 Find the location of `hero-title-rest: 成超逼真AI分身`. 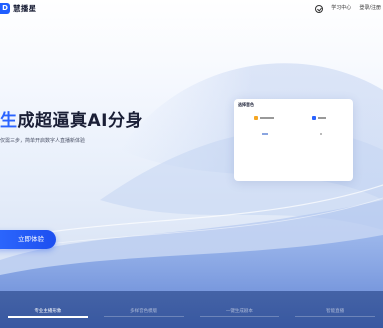

hero-title-rest: 成超逼真AI分身 is located at coordinates (80, 121).